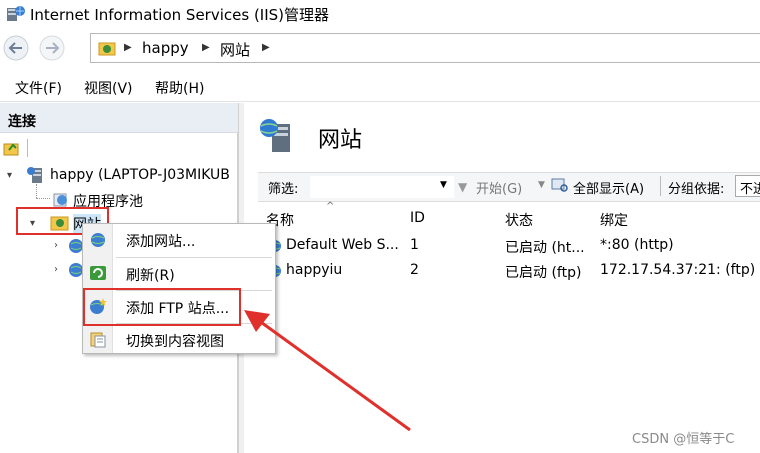 This screenshot has height=453, width=760. What do you see at coordinates (60, 200) in the screenshot?
I see `app-pool-icon` at bounding box center [60, 200].